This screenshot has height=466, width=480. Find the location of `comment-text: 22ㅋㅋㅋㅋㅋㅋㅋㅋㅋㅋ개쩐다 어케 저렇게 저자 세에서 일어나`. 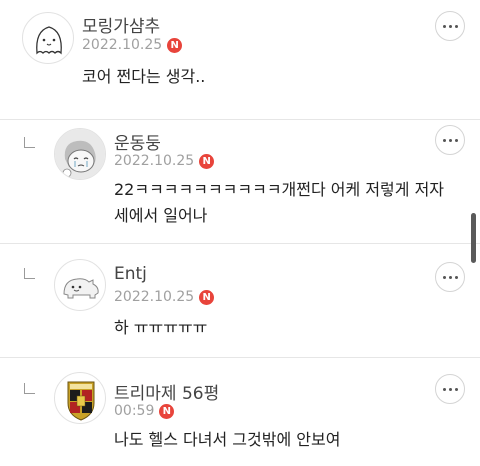

comment-text: 22ㅋㅋㅋㅋㅋㅋㅋㅋㅋㅋ개쩐다 어케 저렇게 저자 세에서 일어나 is located at coordinates (279, 203).